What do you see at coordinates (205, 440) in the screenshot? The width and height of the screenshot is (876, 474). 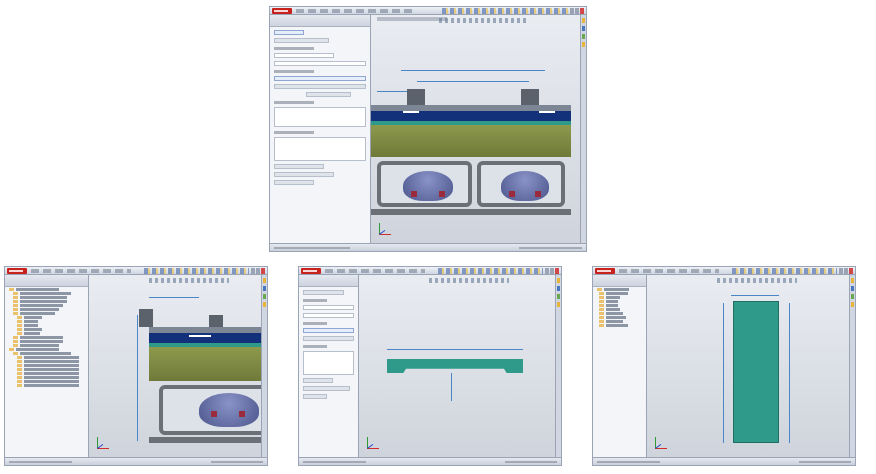 I see `base-plate` at bounding box center [205, 440].